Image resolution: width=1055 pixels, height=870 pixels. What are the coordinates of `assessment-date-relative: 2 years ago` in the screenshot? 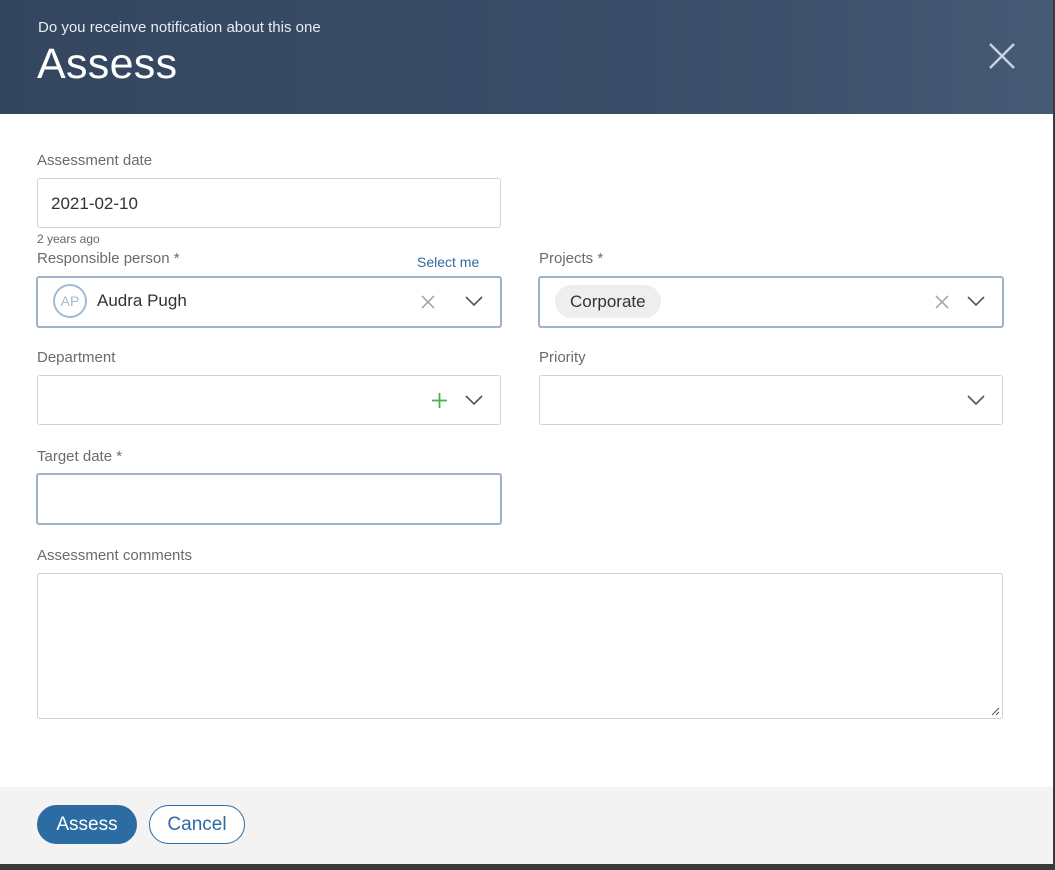 It's located at (68, 239).